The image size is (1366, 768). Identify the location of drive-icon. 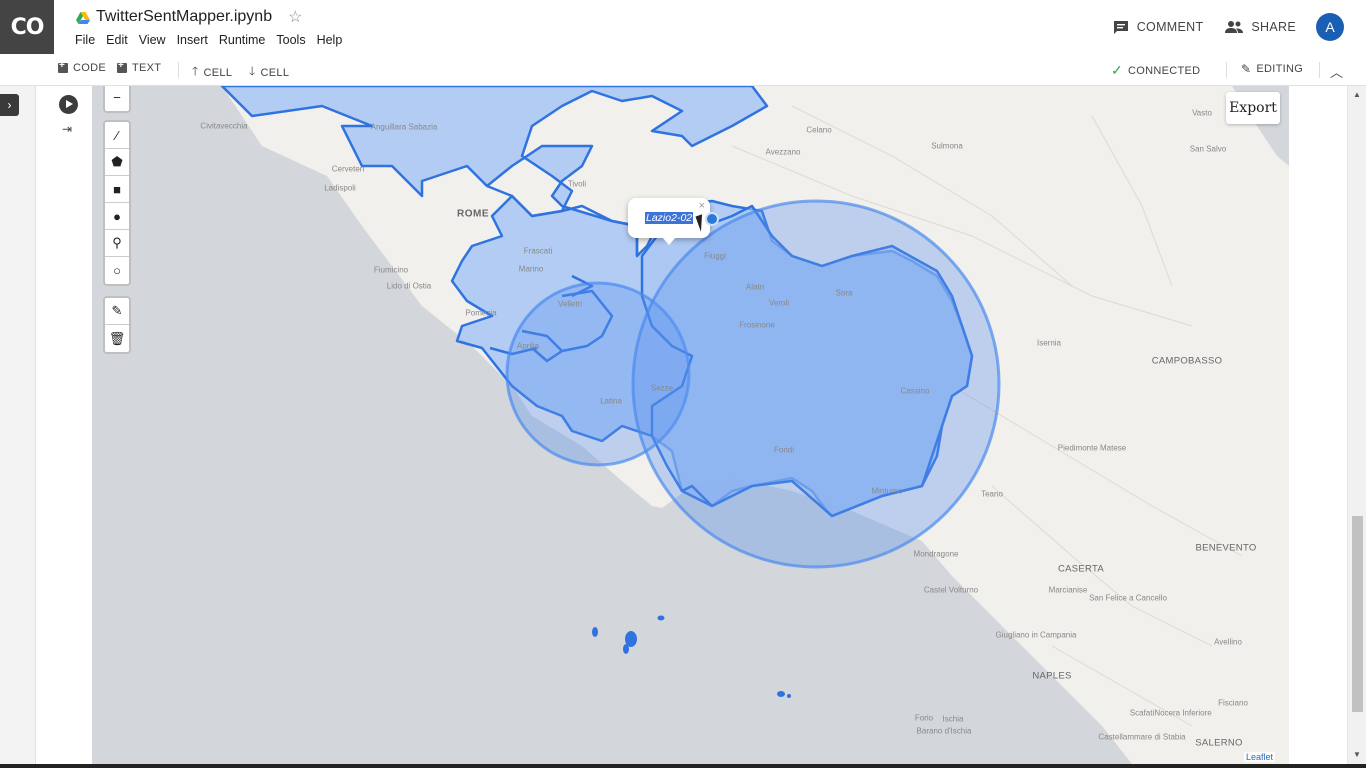
(83, 17).